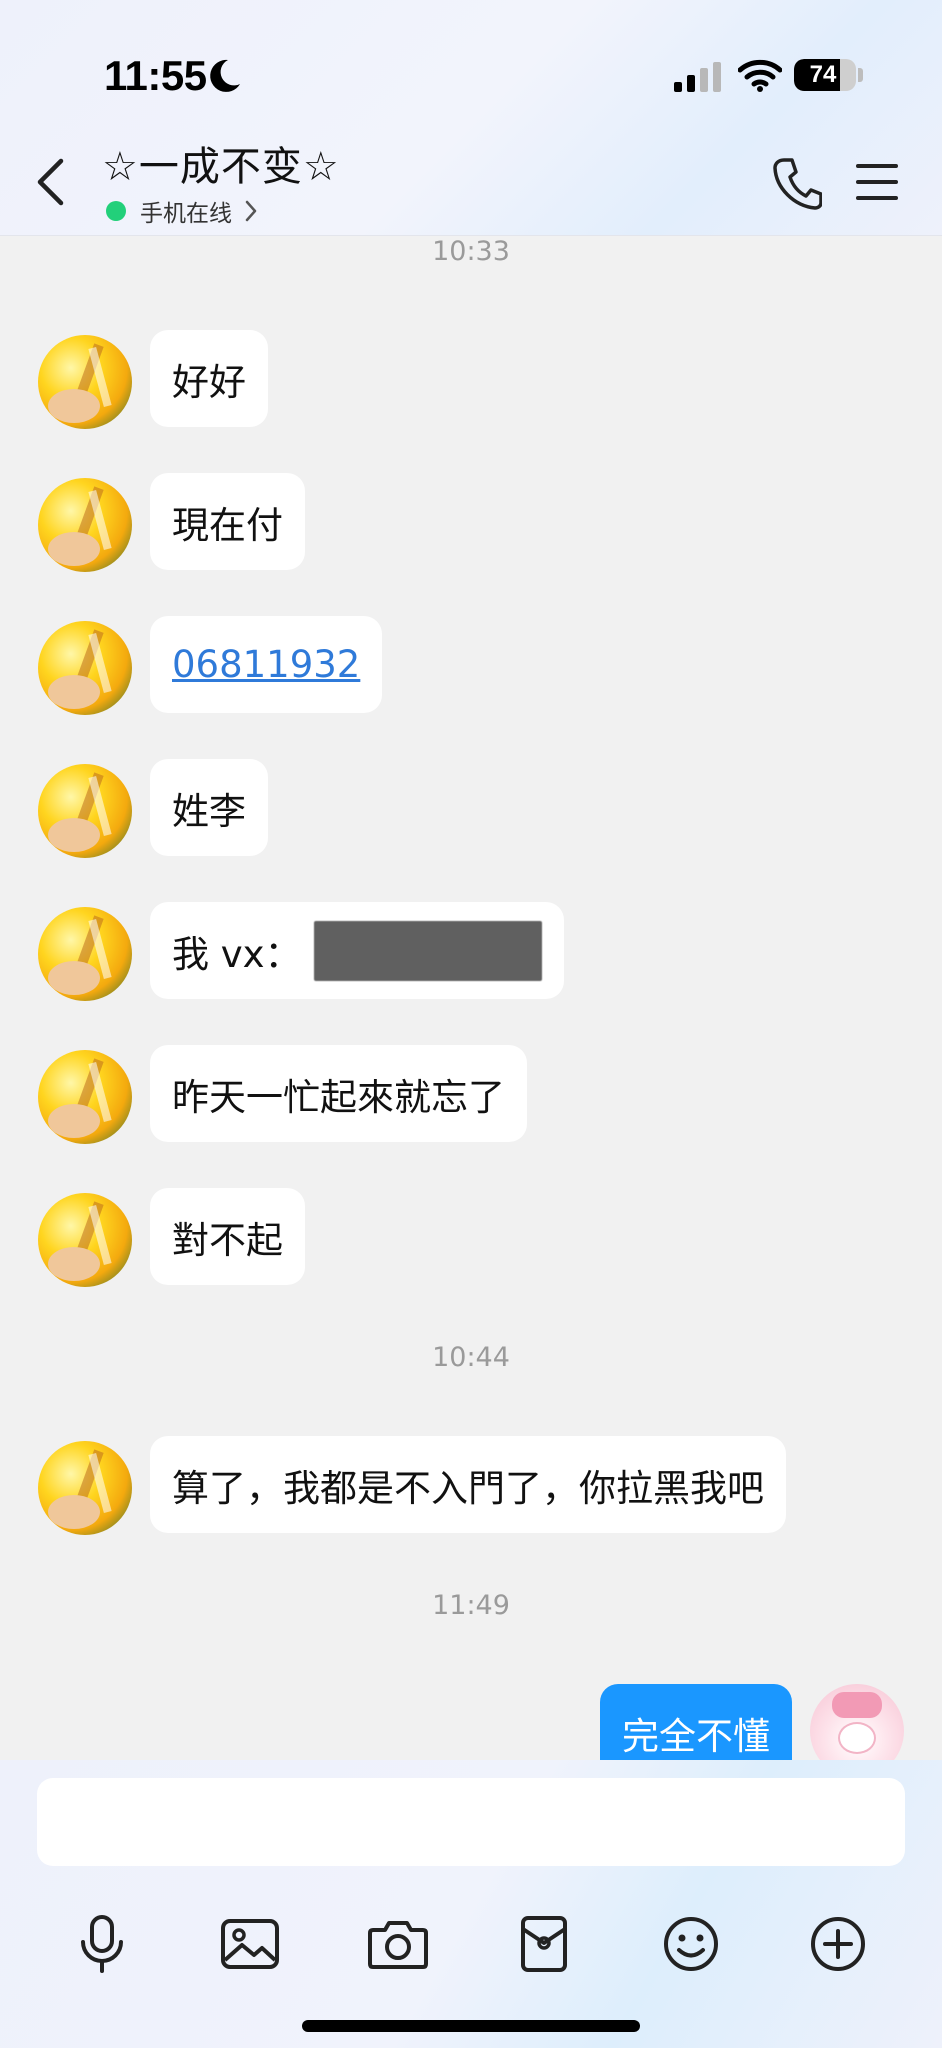  What do you see at coordinates (471, 1722) in the screenshot?
I see `my-message-row: 完全不懂` at bounding box center [471, 1722].